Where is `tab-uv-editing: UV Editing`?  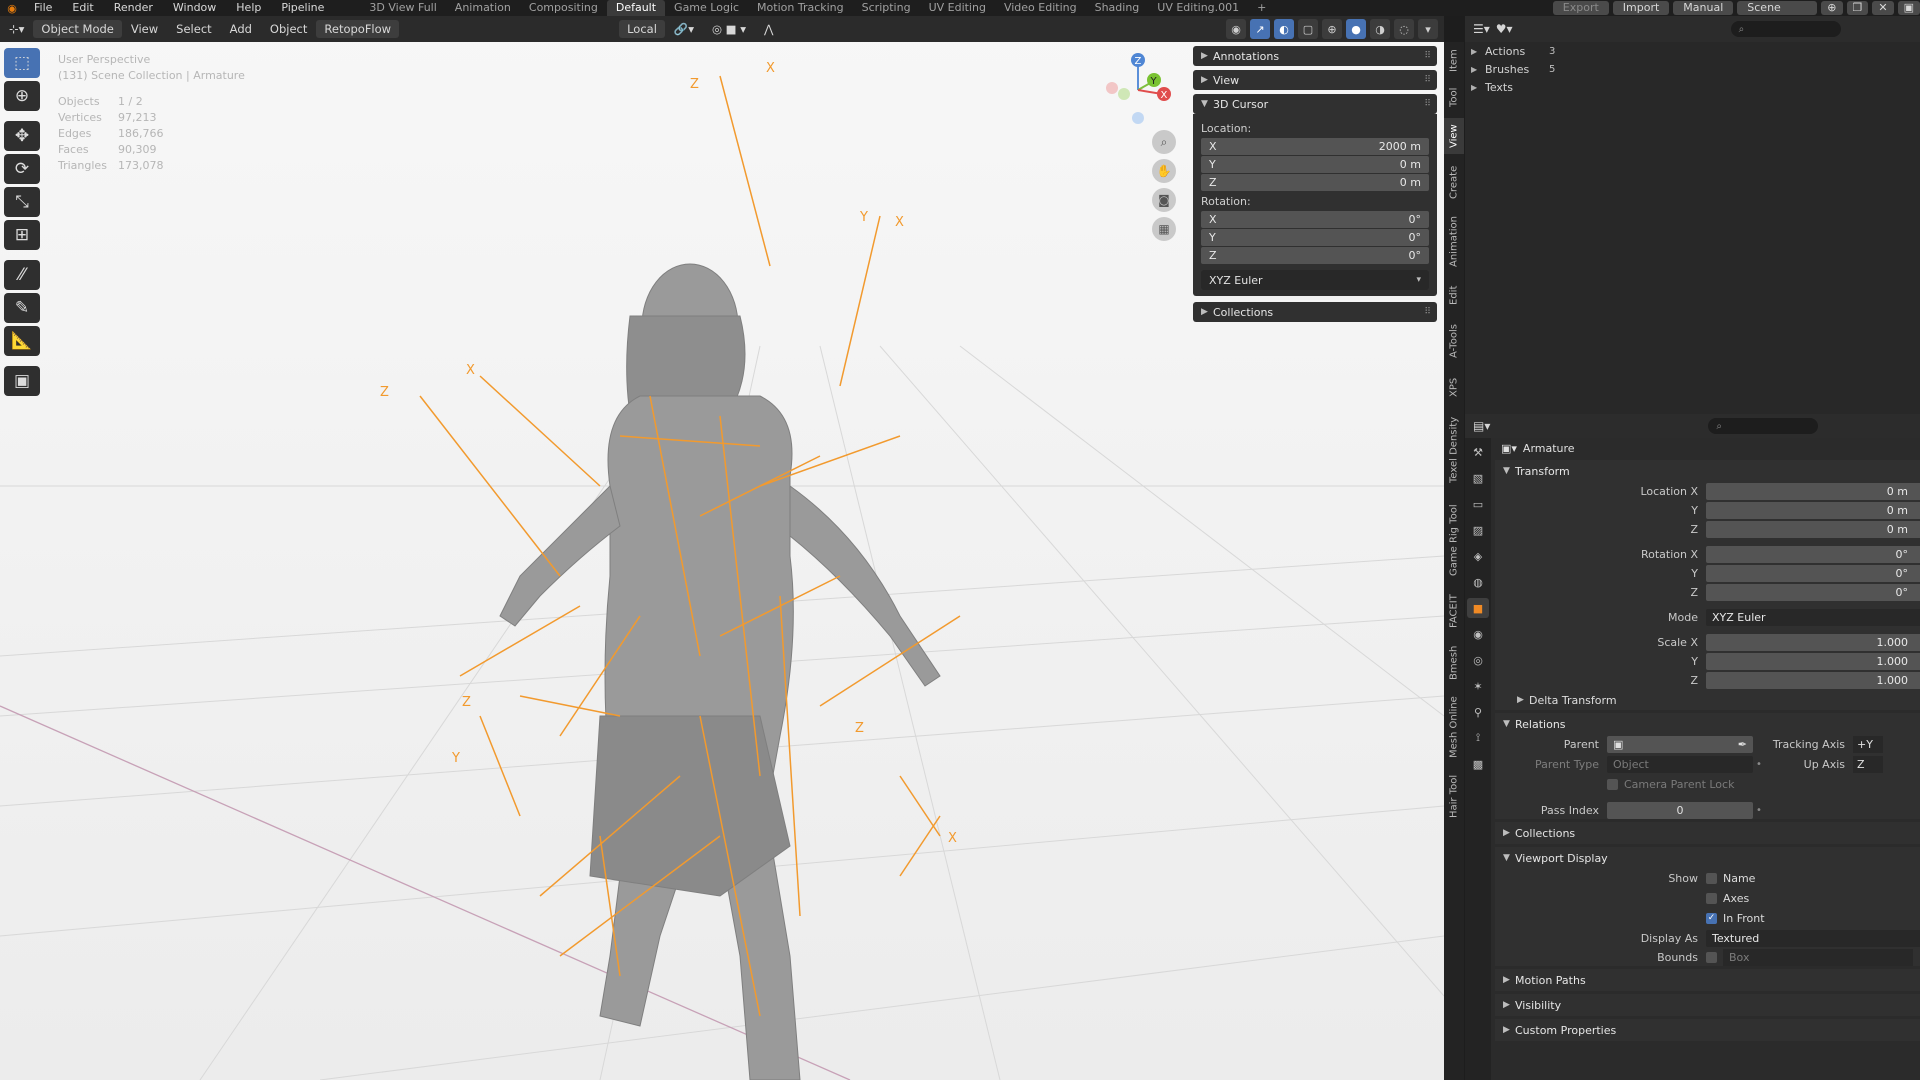
tab-uv-editing: UV Editing is located at coordinates (957, 8).